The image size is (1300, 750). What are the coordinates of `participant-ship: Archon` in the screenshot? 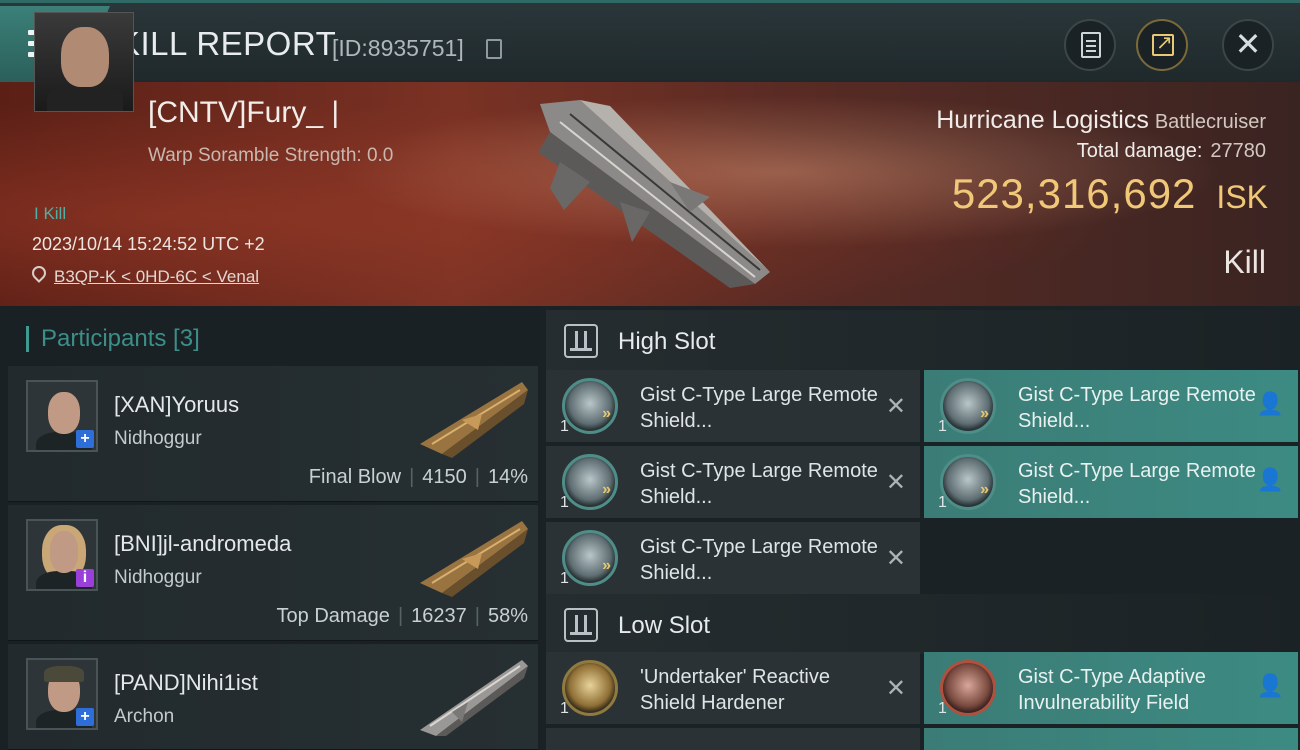 It's located at (144, 716).